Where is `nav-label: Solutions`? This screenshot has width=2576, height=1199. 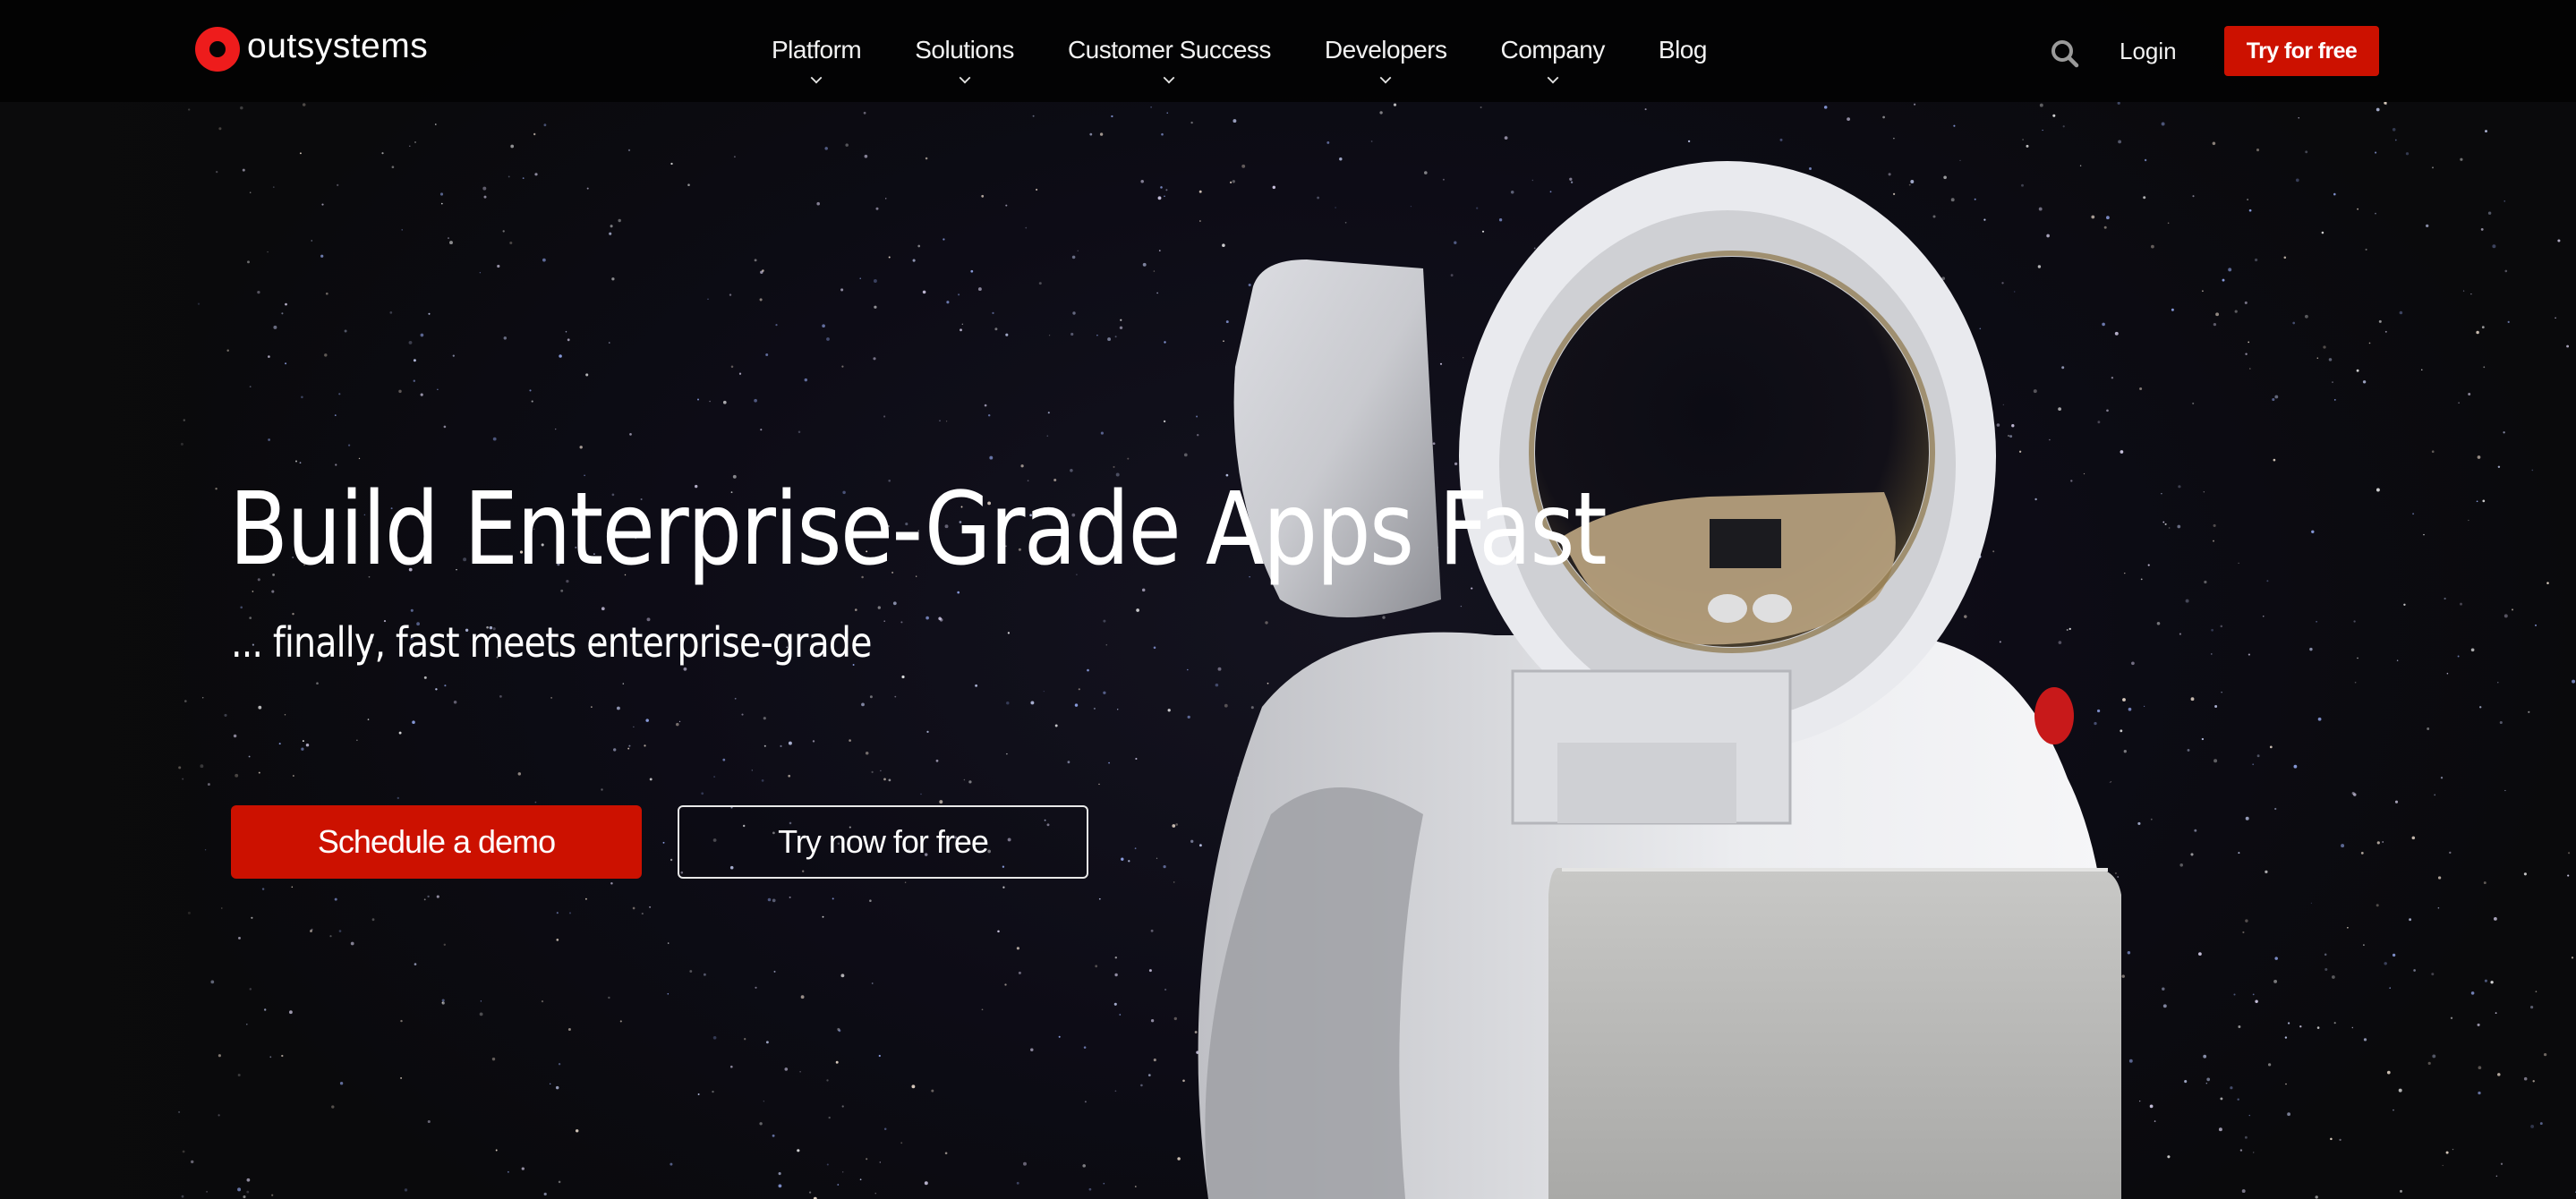
nav-label: Solutions is located at coordinates (964, 50).